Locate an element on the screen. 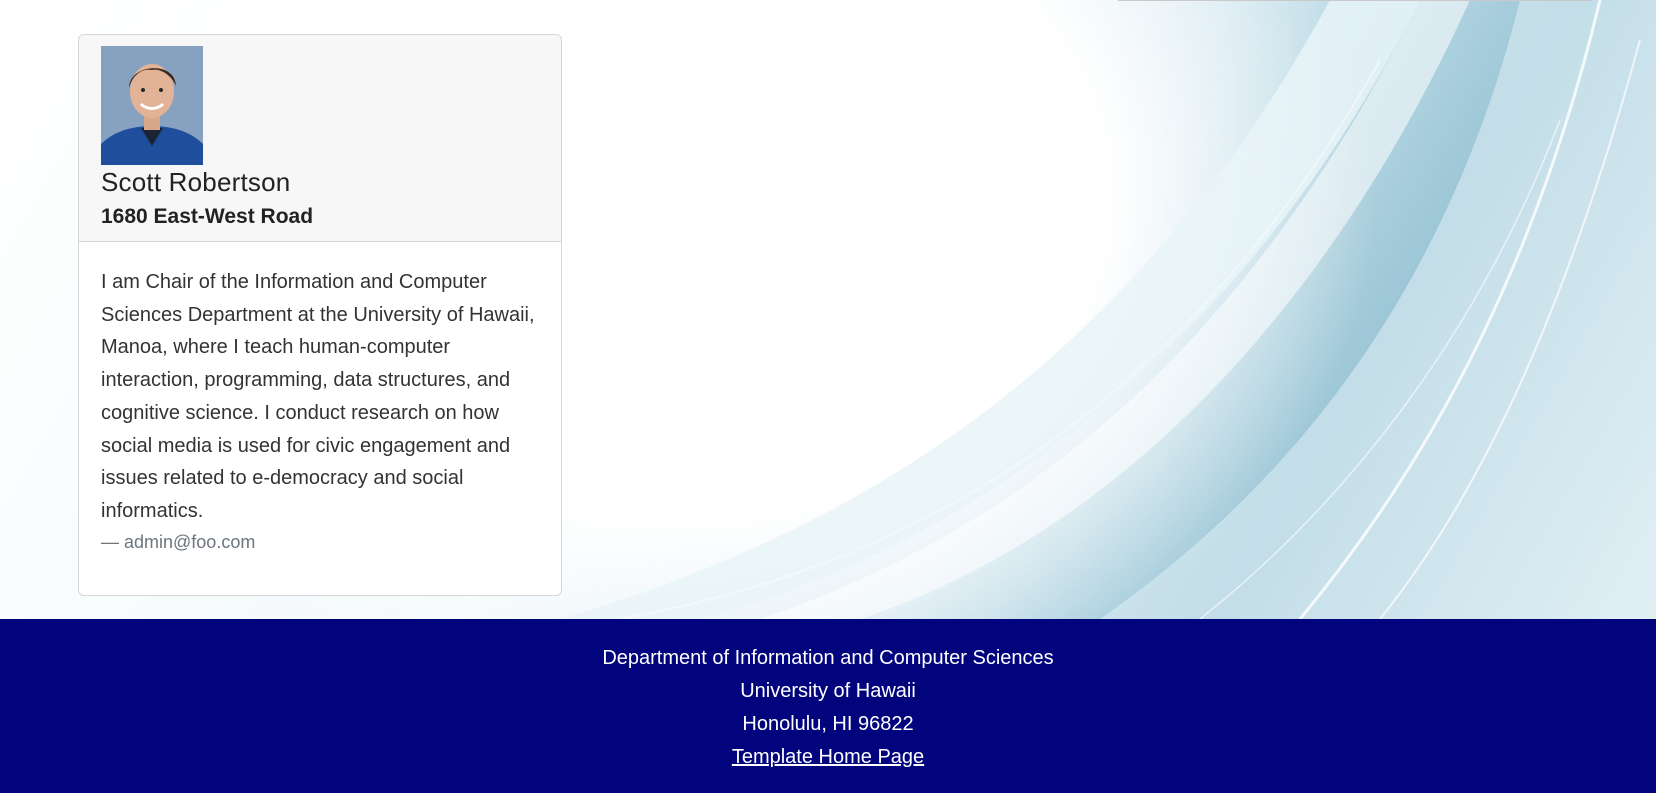 This screenshot has height=793, width=1656. profile-name: Scott Robertson is located at coordinates (196, 182).